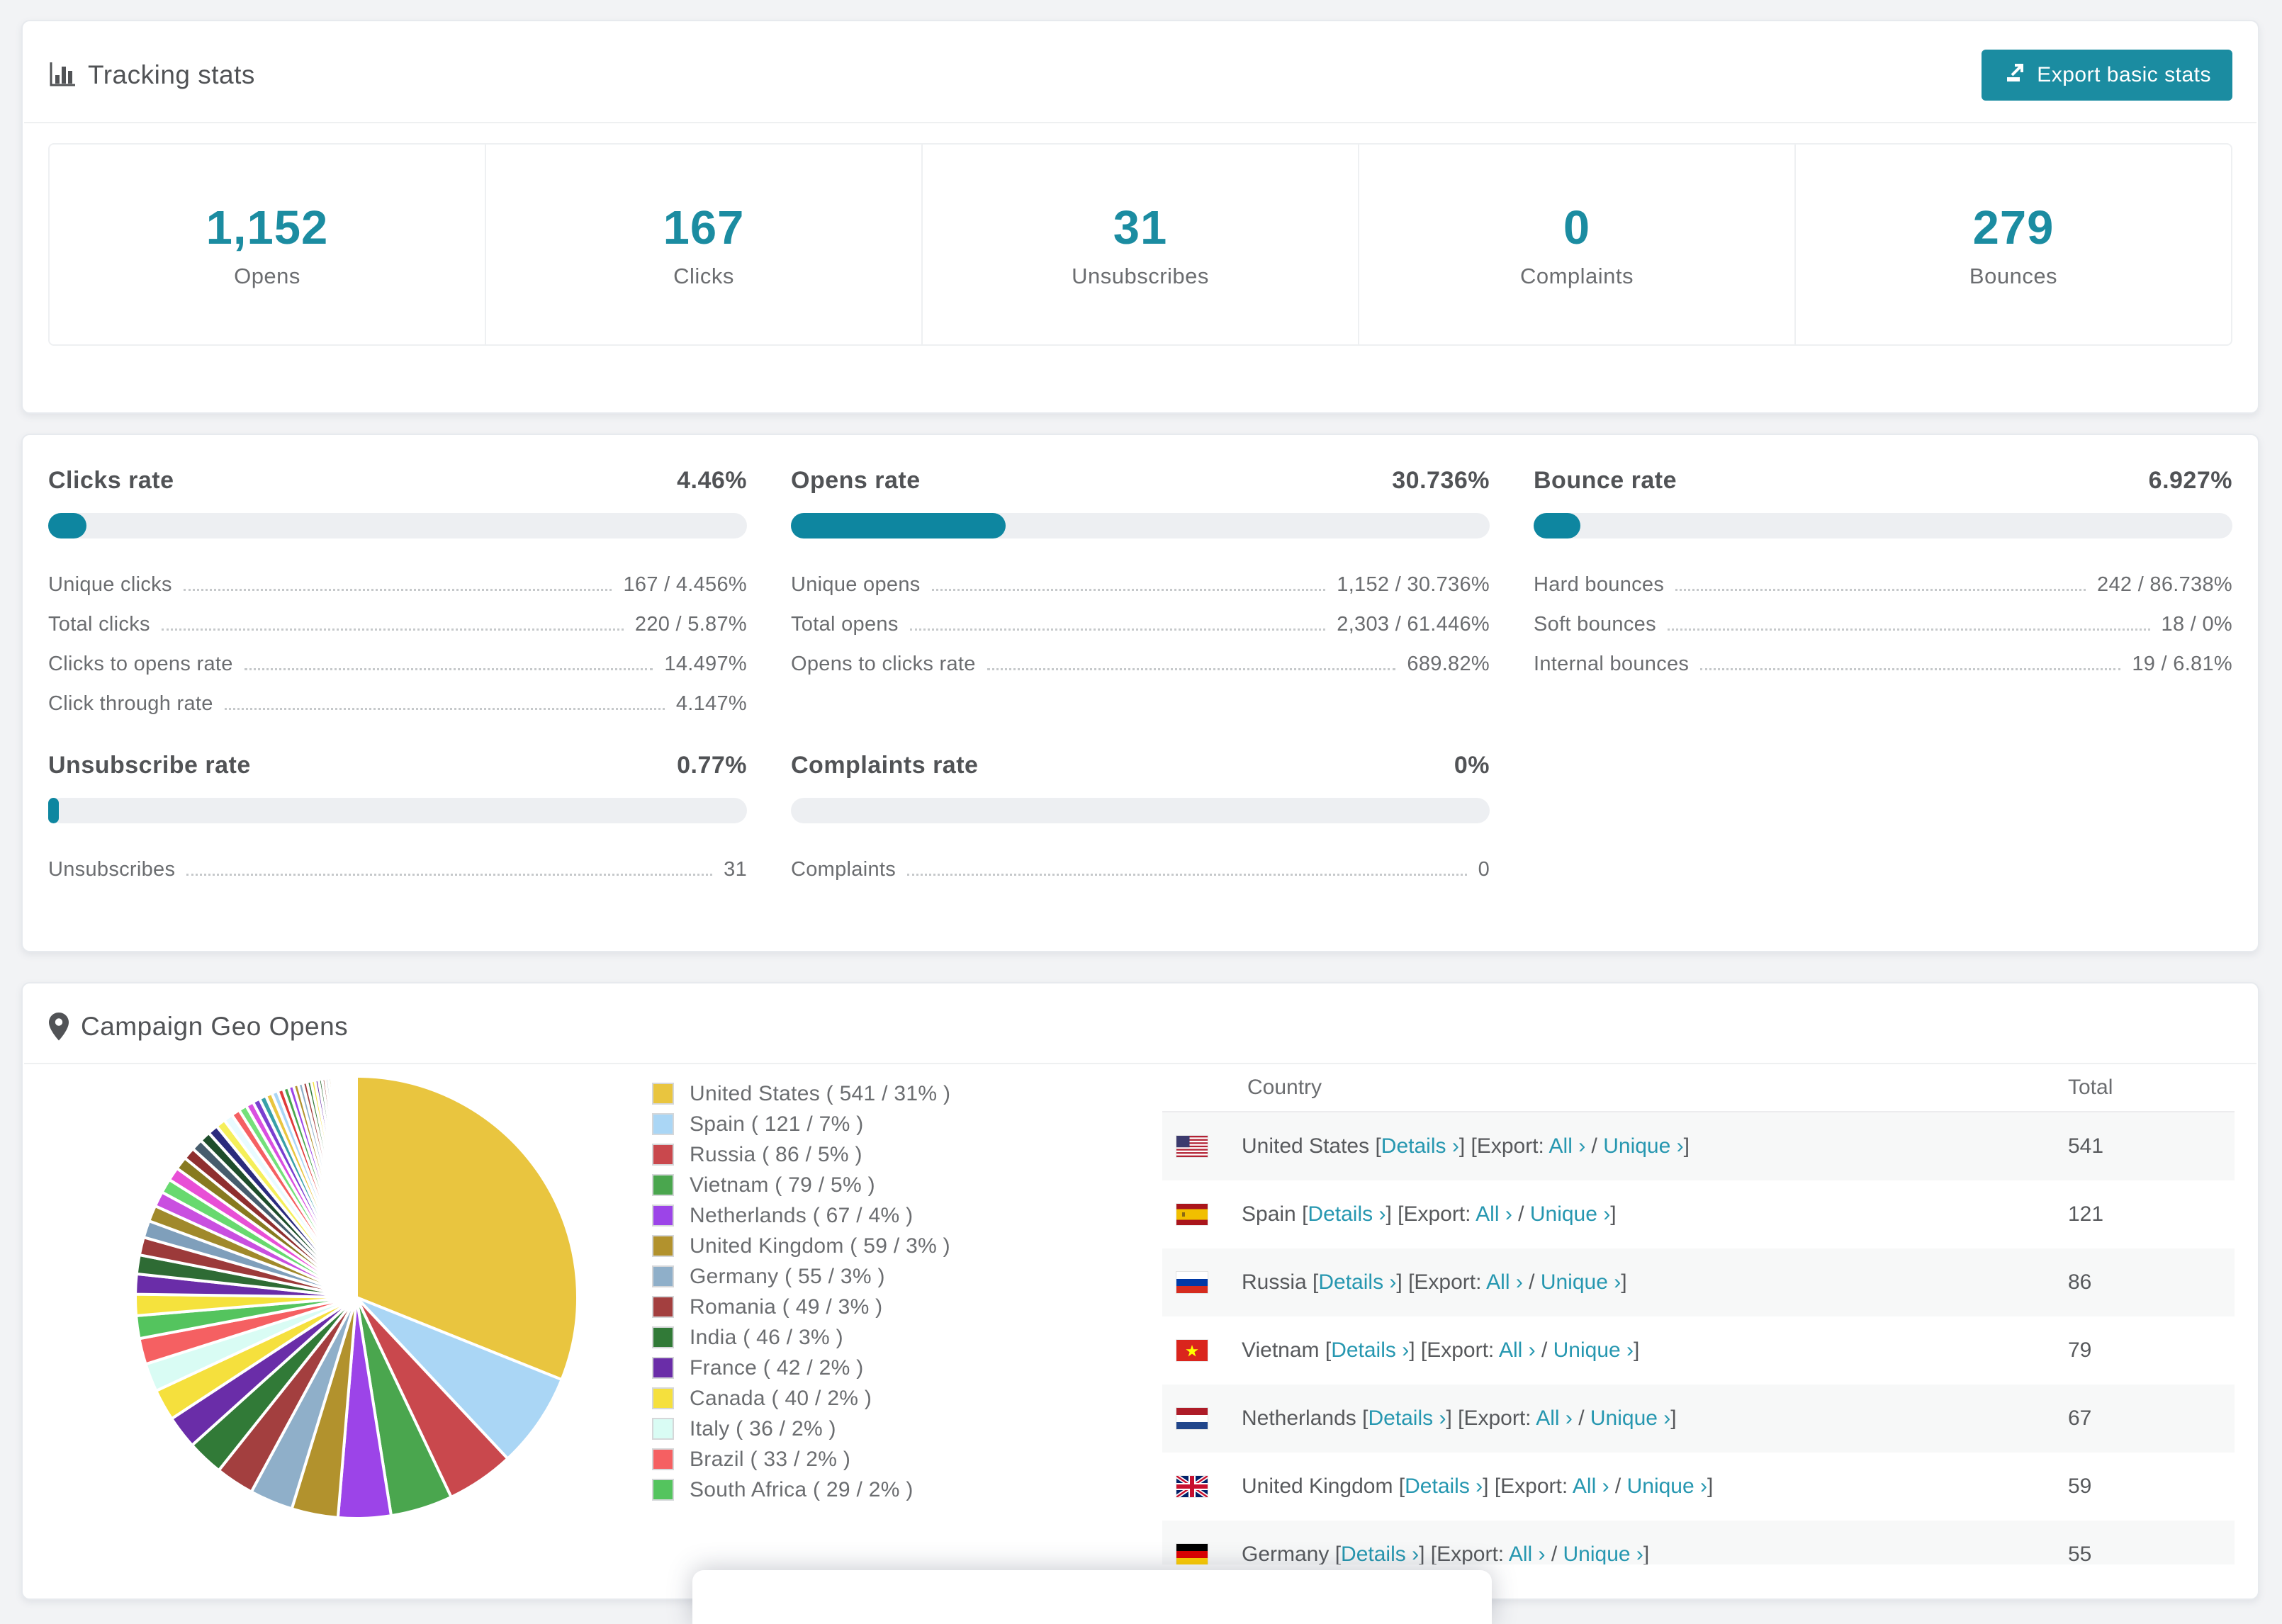  I want to click on legend-item-india: India ( 46 / 3% ), so click(801, 1338).